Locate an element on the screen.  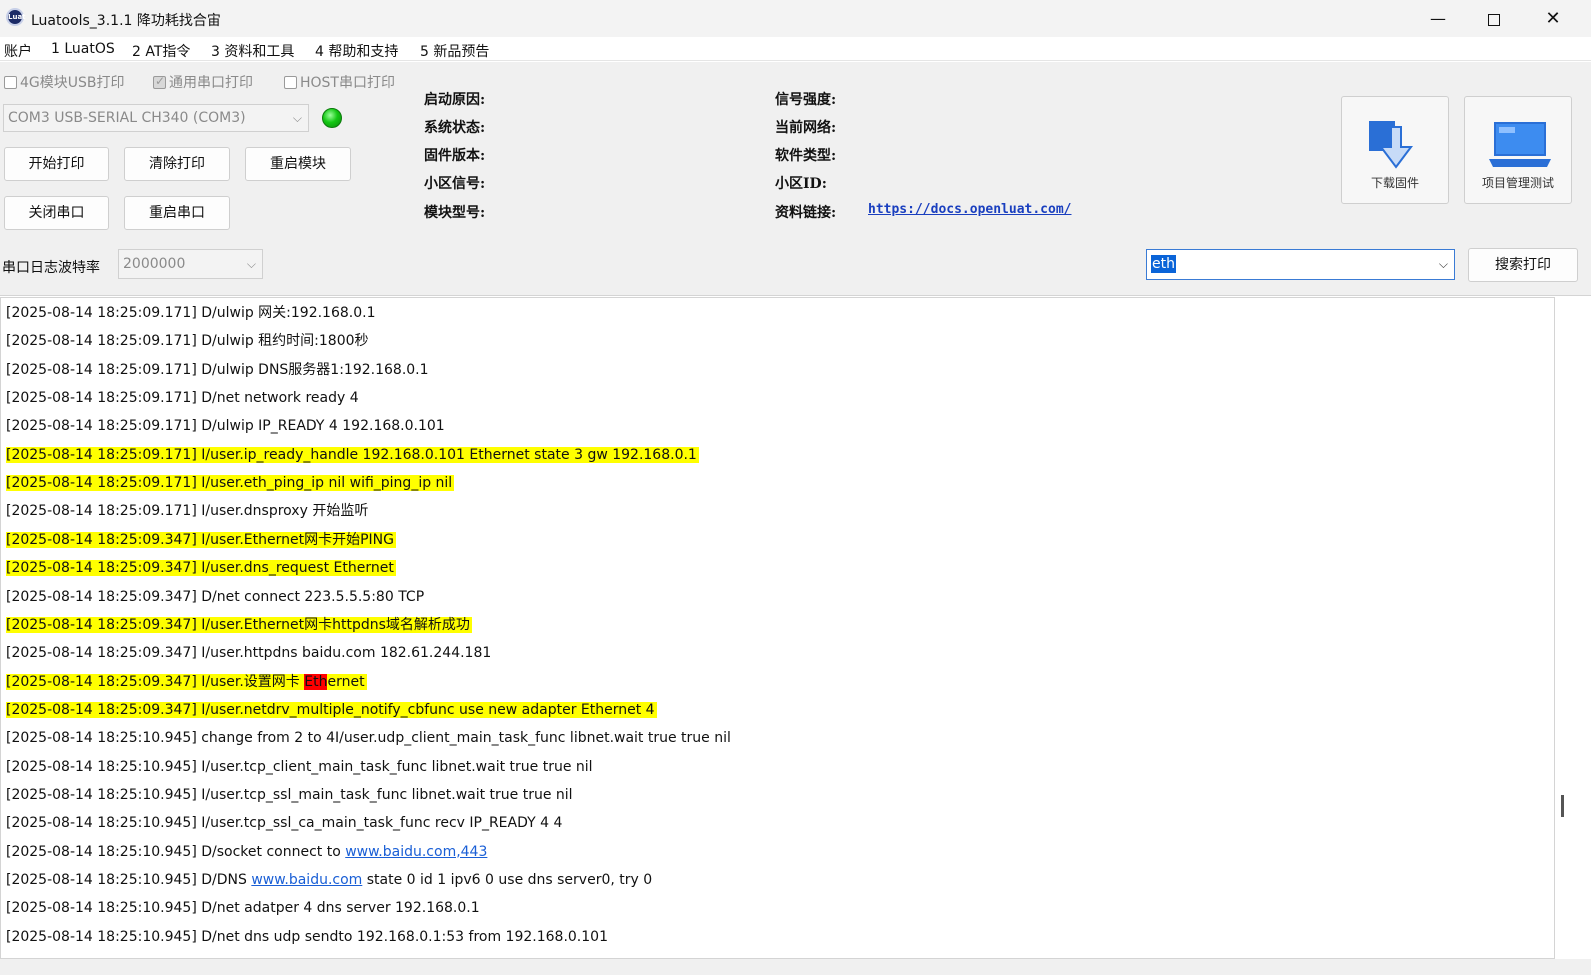
clear-print-button: 清除打印 is located at coordinates (177, 164).